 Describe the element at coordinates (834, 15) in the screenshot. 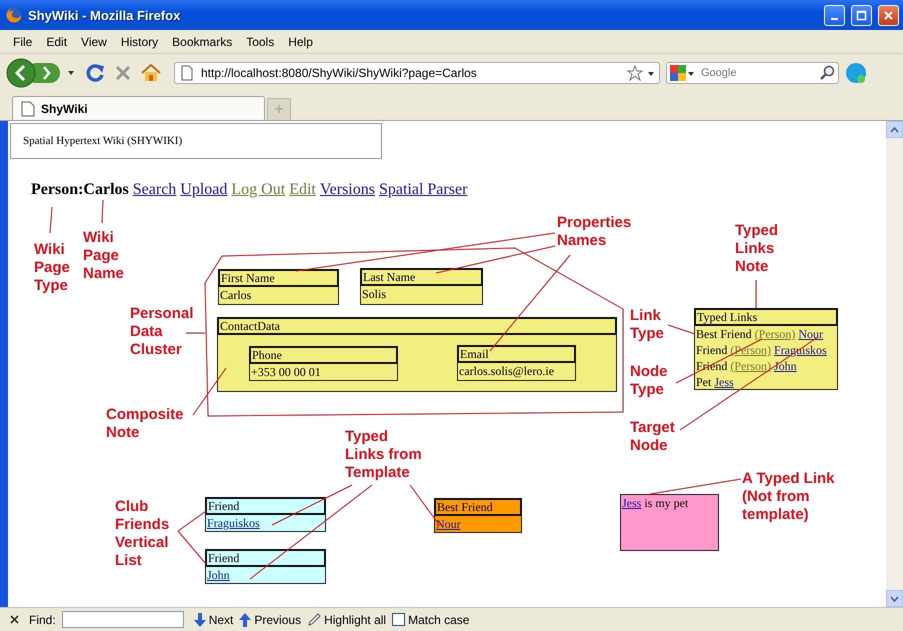

I see `minimize-button` at that location.